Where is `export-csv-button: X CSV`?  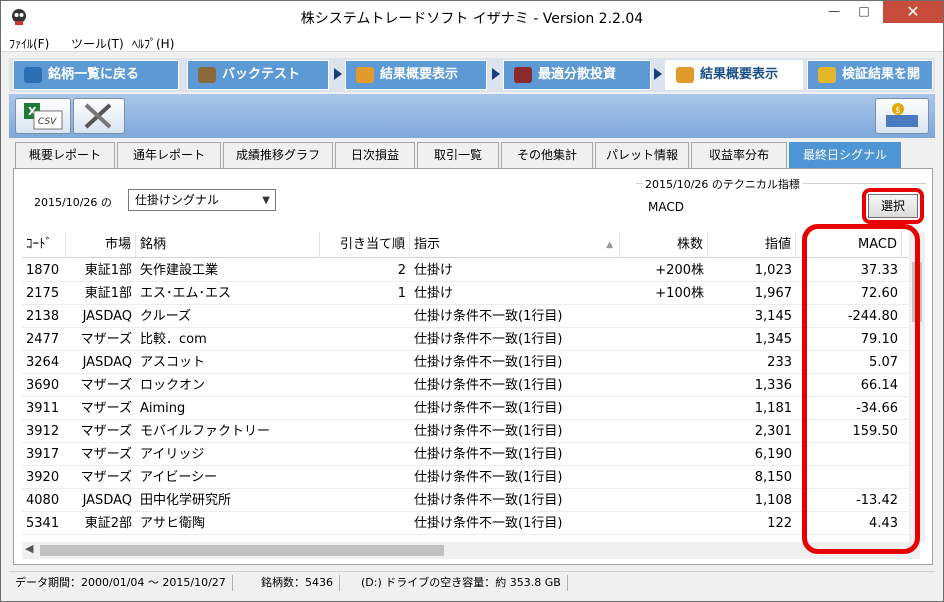
export-csv-button: X CSV is located at coordinates (43, 116).